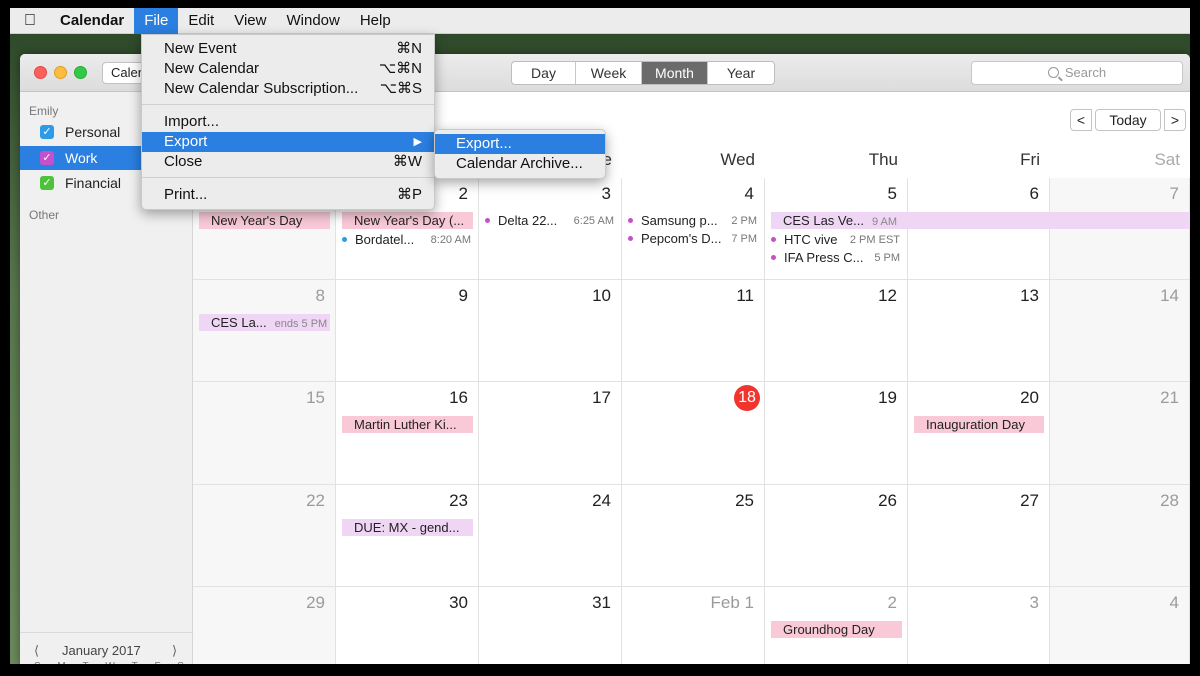 This screenshot has width=1200, height=676. Describe the element at coordinates (544, 73) in the screenshot. I see `view-day-button: Day` at that location.